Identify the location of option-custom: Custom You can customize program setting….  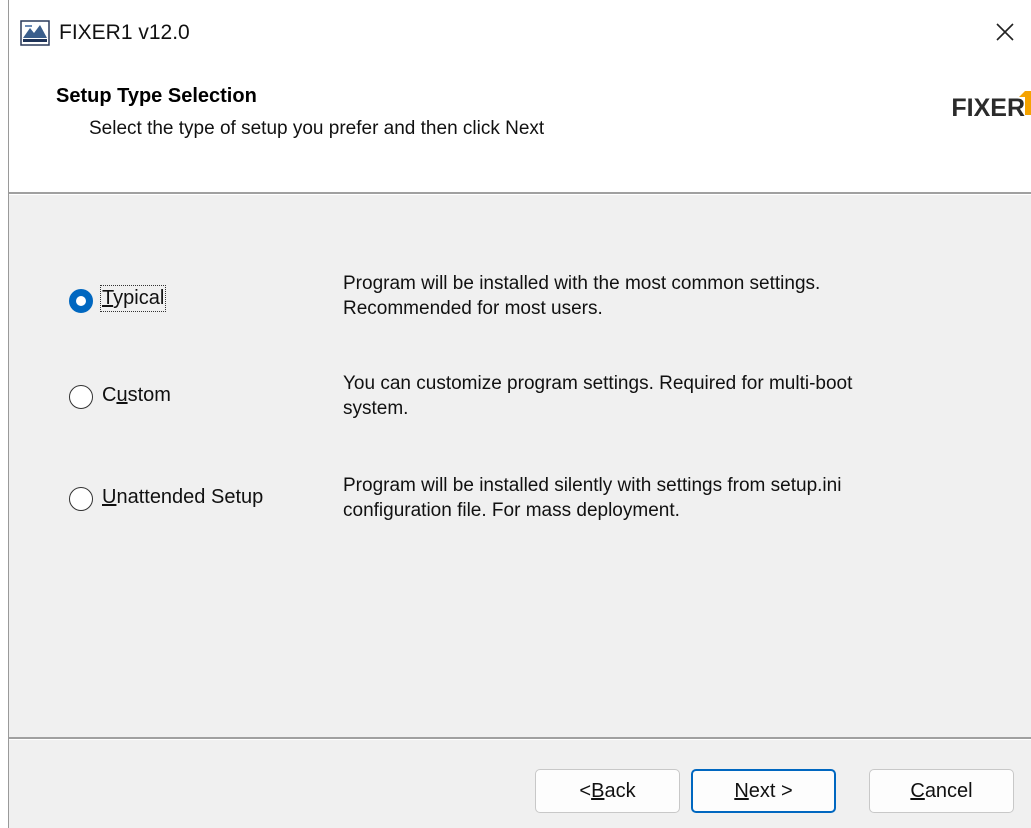
(520, 414).